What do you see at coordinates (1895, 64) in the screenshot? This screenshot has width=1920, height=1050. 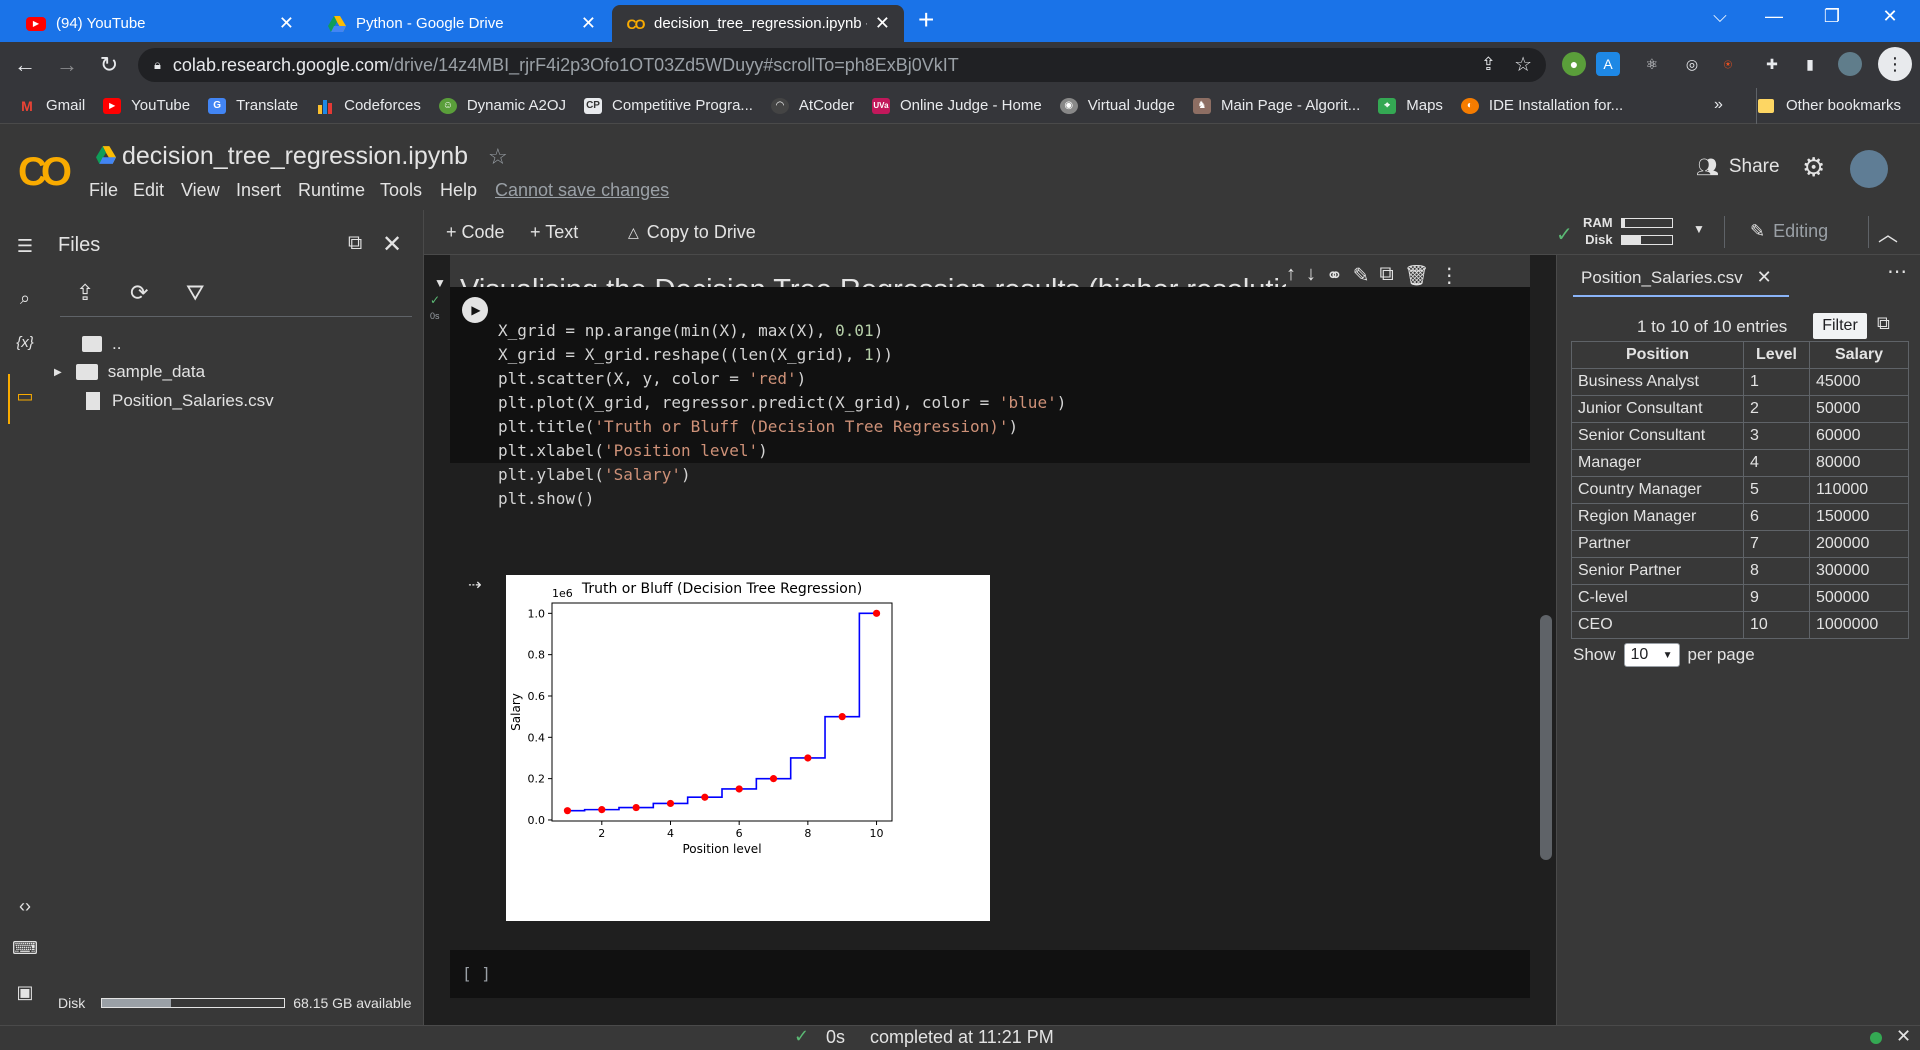 I see `browser-menu-icon: ⋮` at bounding box center [1895, 64].